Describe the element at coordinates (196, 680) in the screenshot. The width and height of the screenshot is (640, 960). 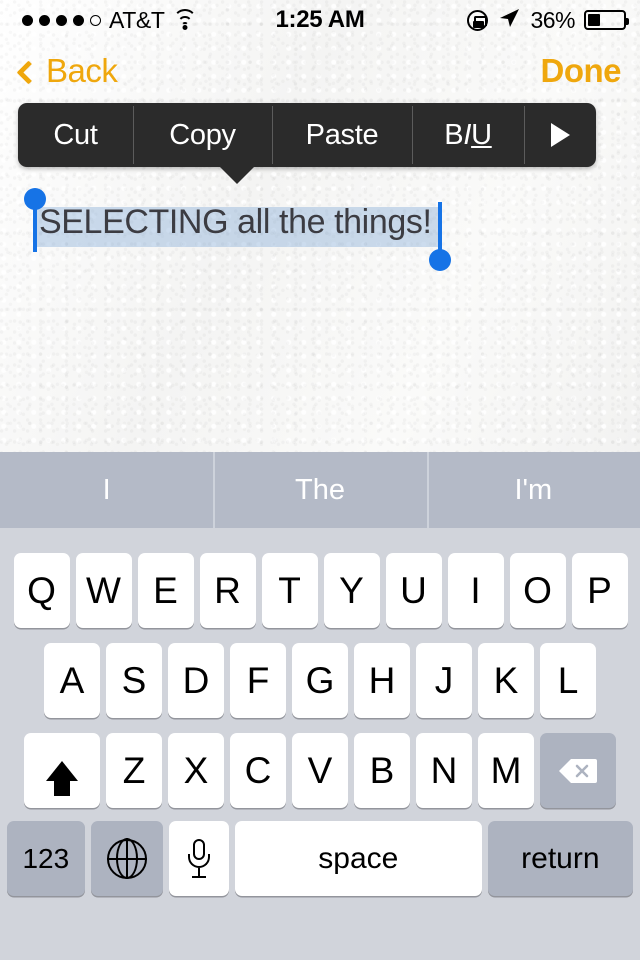
I see `key-d: D` at that location.